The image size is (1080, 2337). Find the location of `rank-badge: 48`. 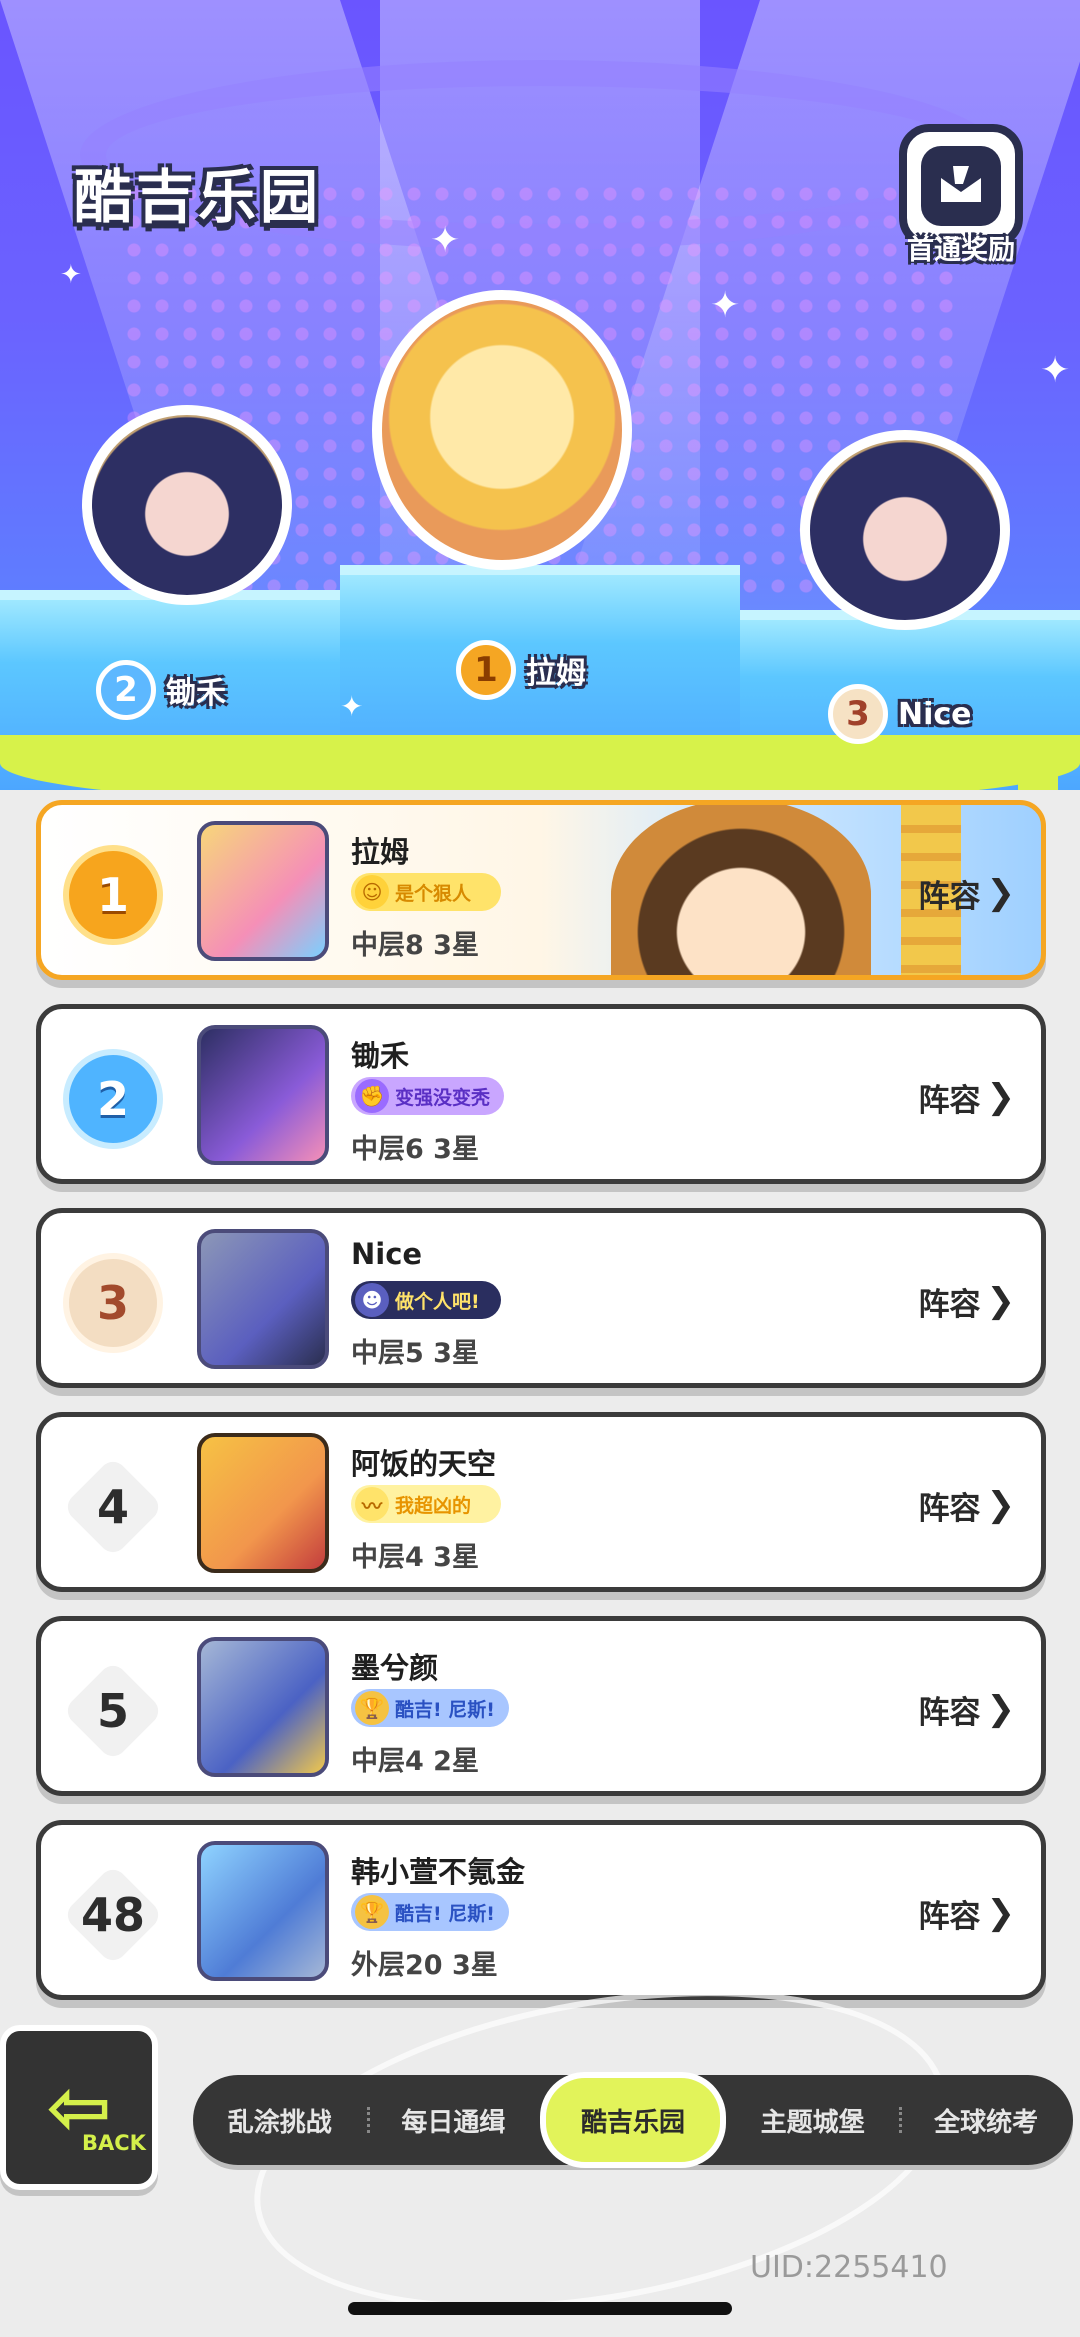

rank-badge: 48 is located at coordinates (113, 1915).